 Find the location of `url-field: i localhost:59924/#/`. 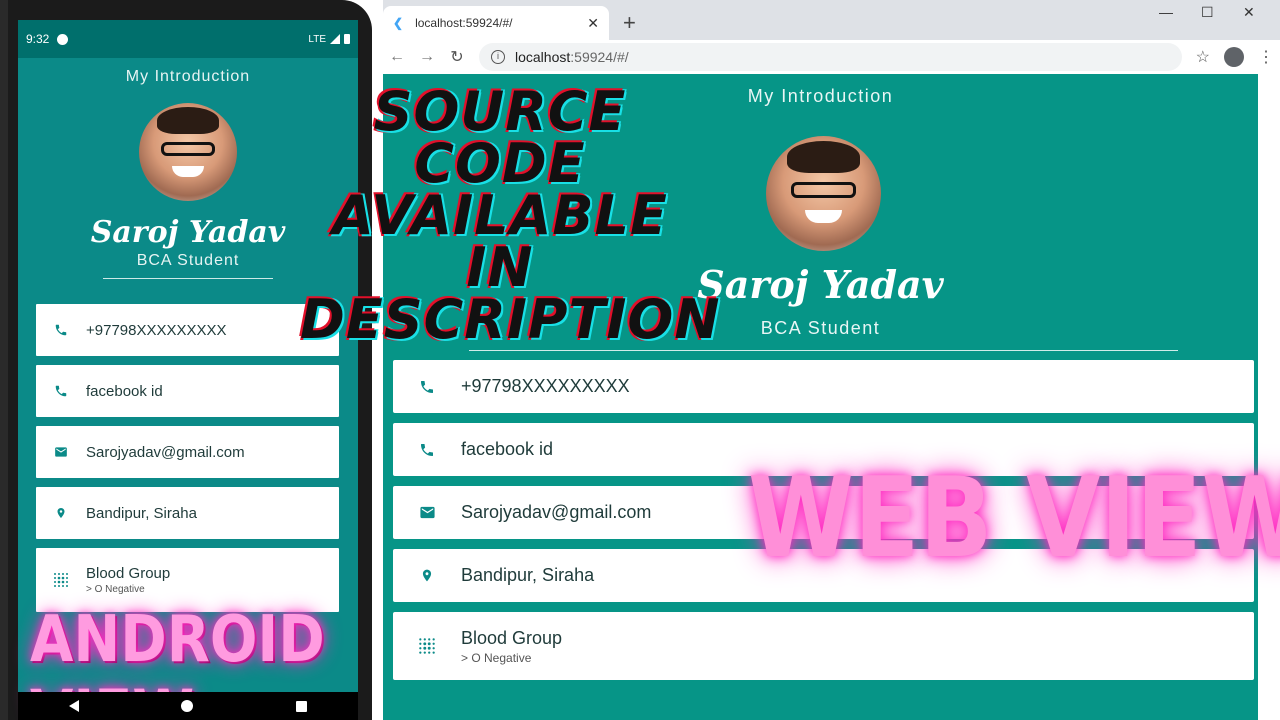

url-field: i localhost:59924/#/ is located at coordinates (830, 57).